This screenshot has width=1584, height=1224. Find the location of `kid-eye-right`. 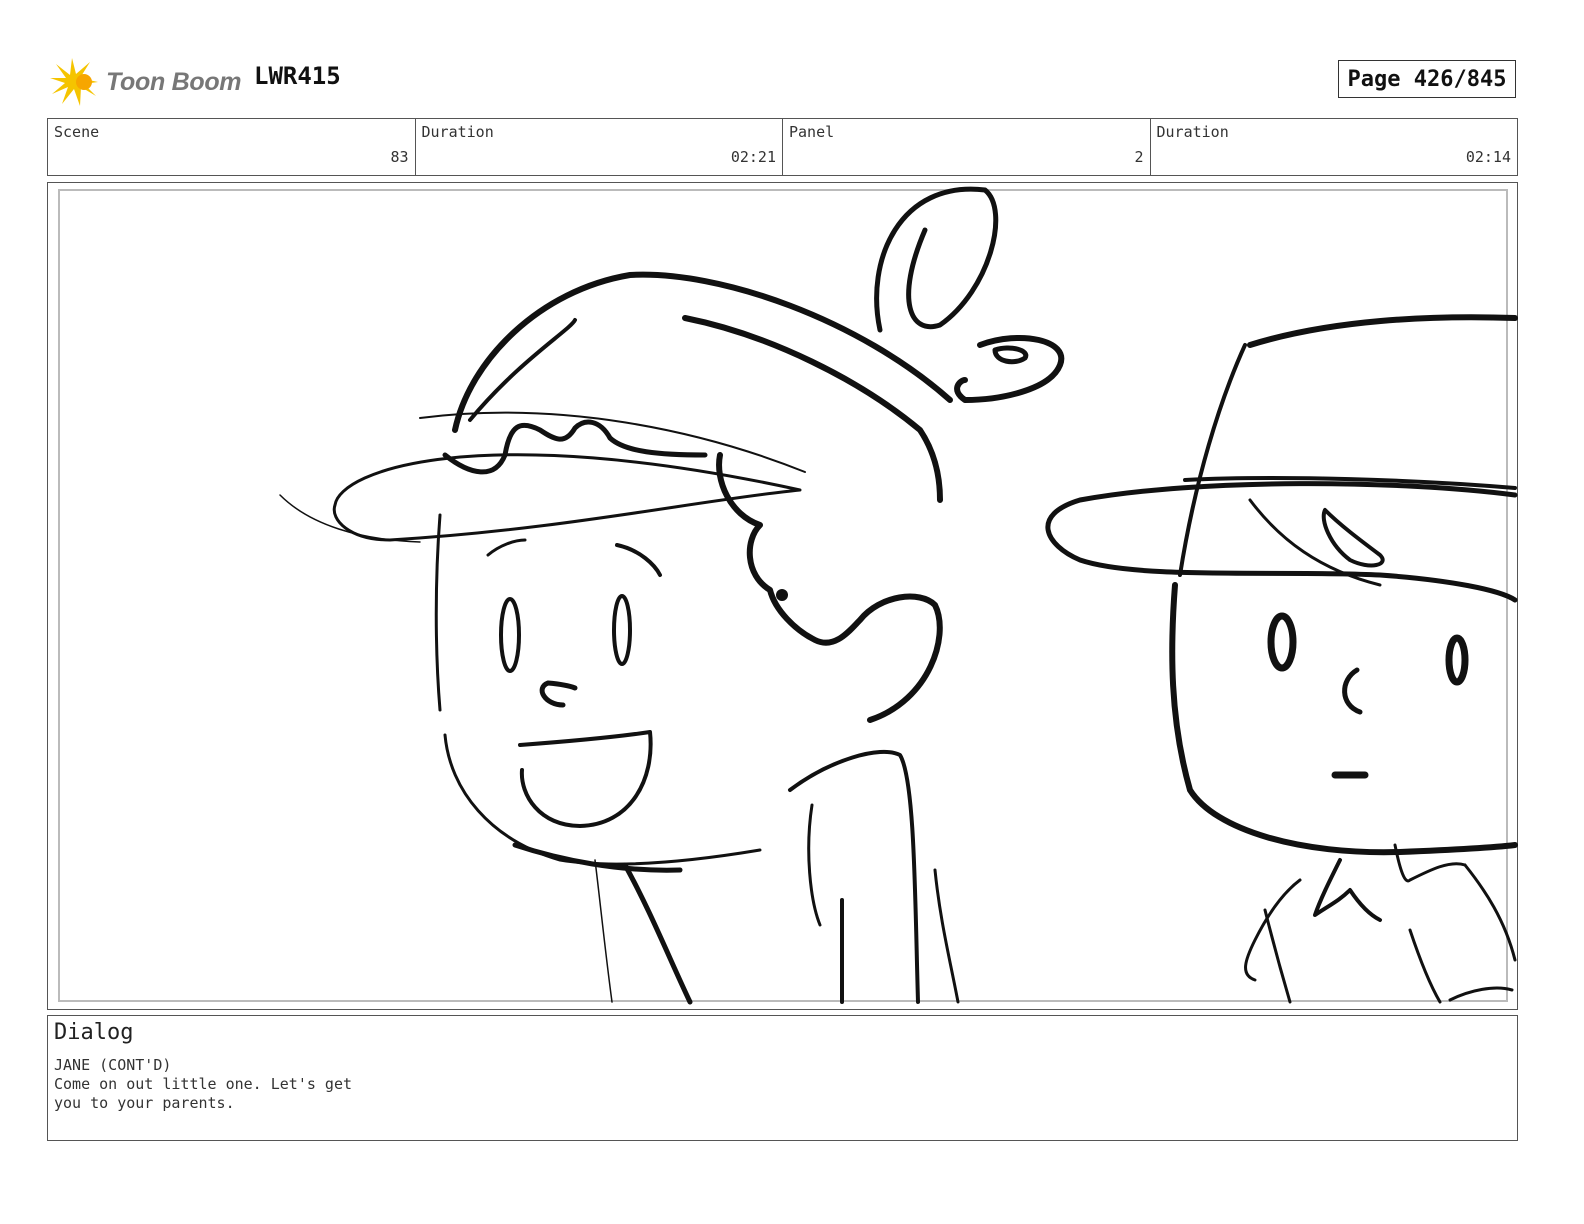

kid-eye-right is located at coordinates (1457, 660).